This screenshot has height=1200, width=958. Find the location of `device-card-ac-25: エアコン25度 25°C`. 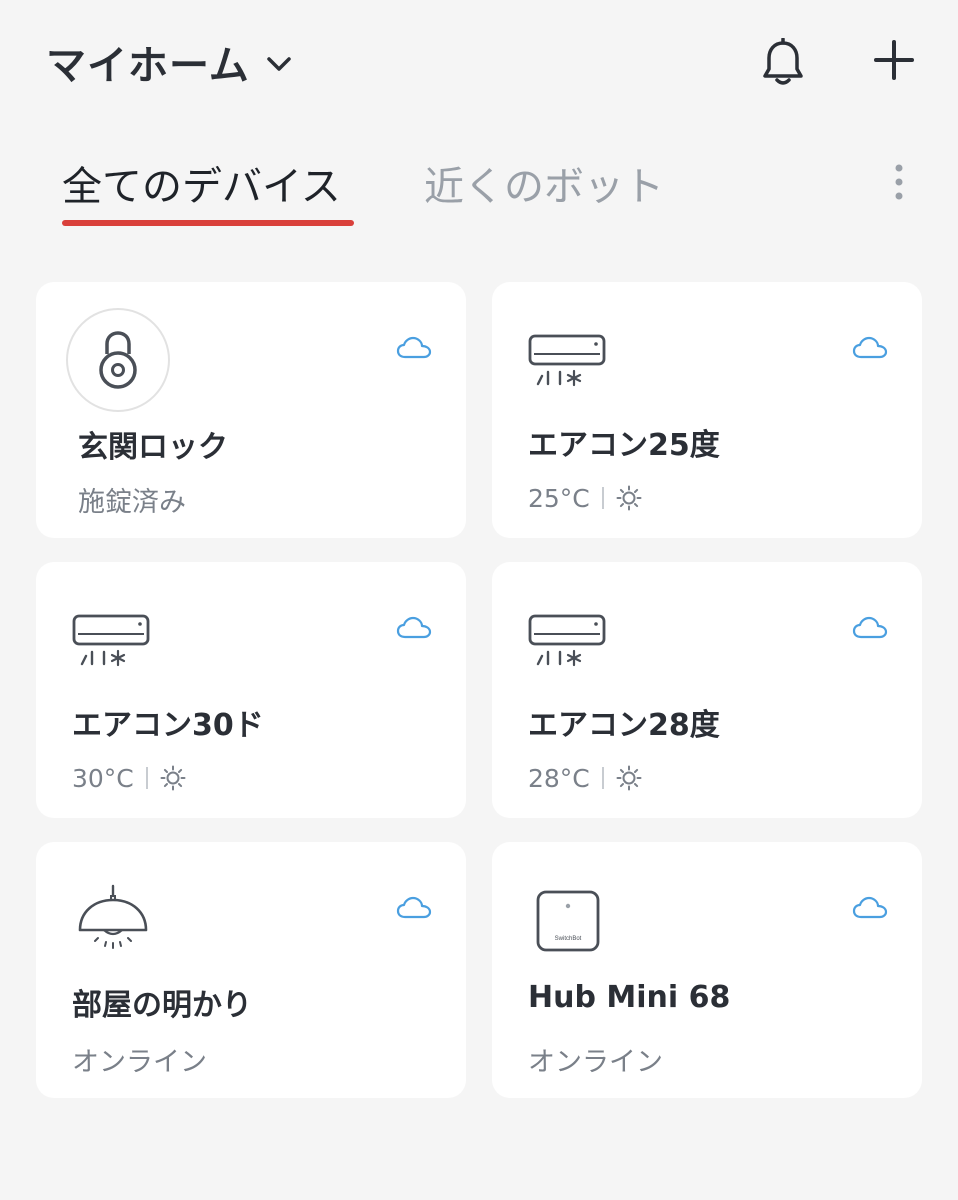

device-card-ac-25: エアコン25度 25°C is located at coordinates (707, 410).